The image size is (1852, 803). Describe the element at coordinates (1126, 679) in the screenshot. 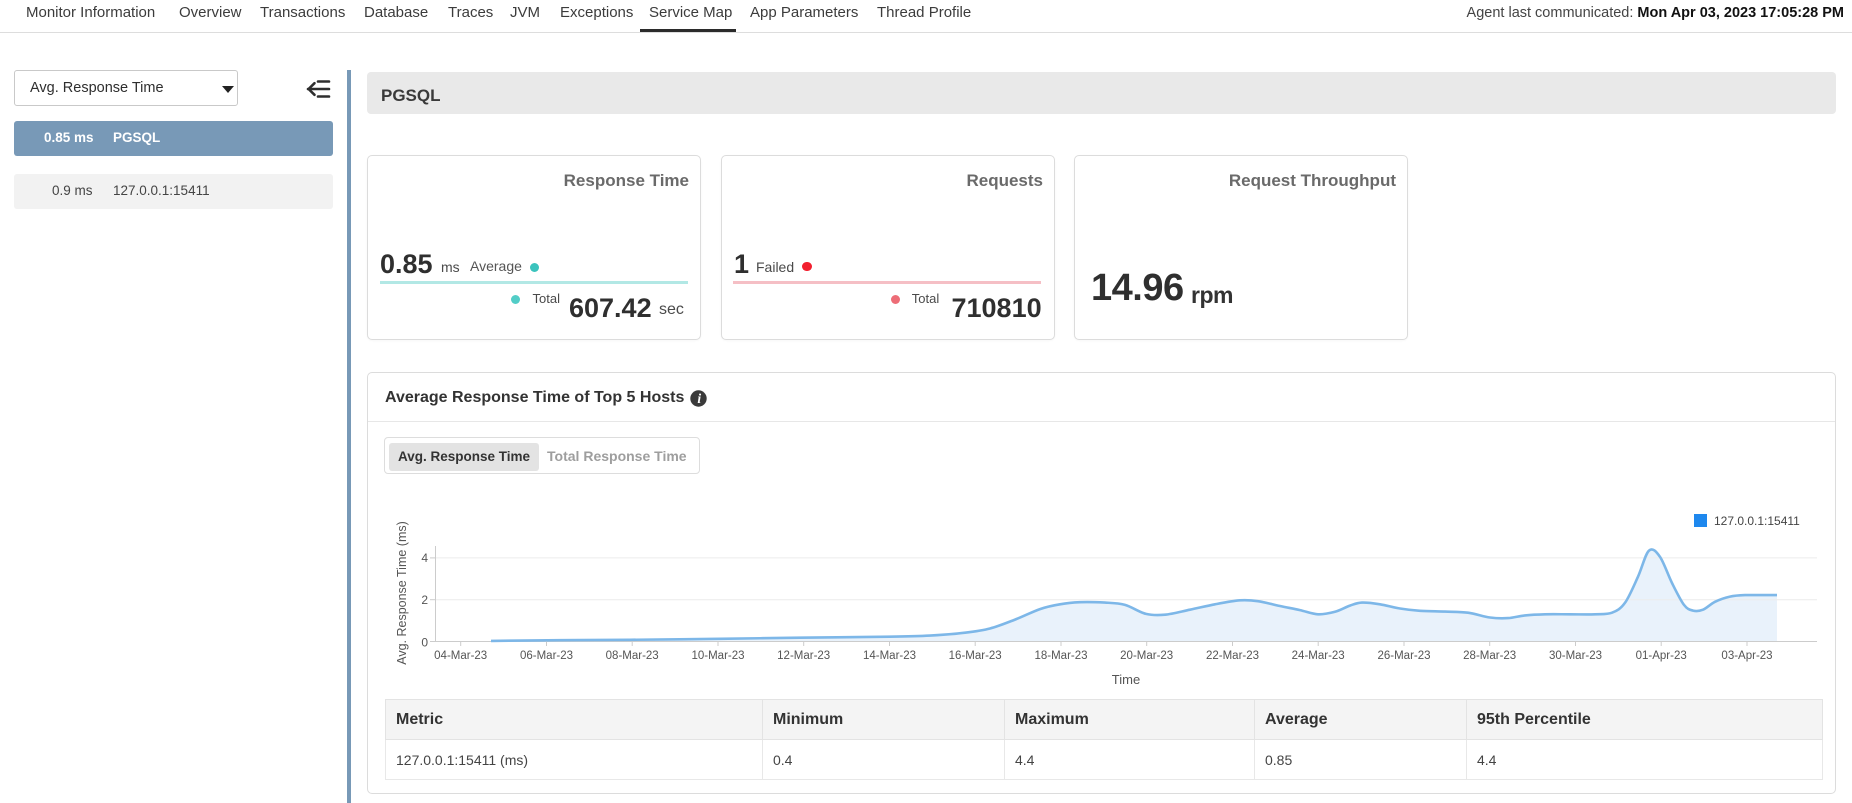

I see `svg-text: Time` at that location.